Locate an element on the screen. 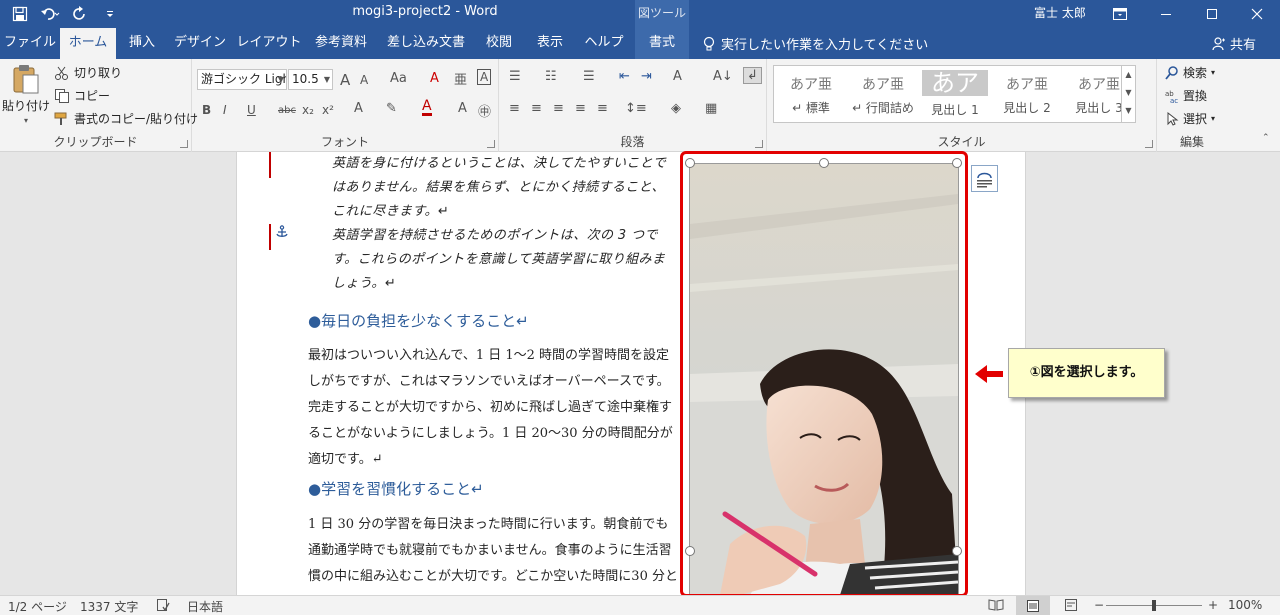  user-name: 富士 太郎 is located at coordinates (1060, 12).